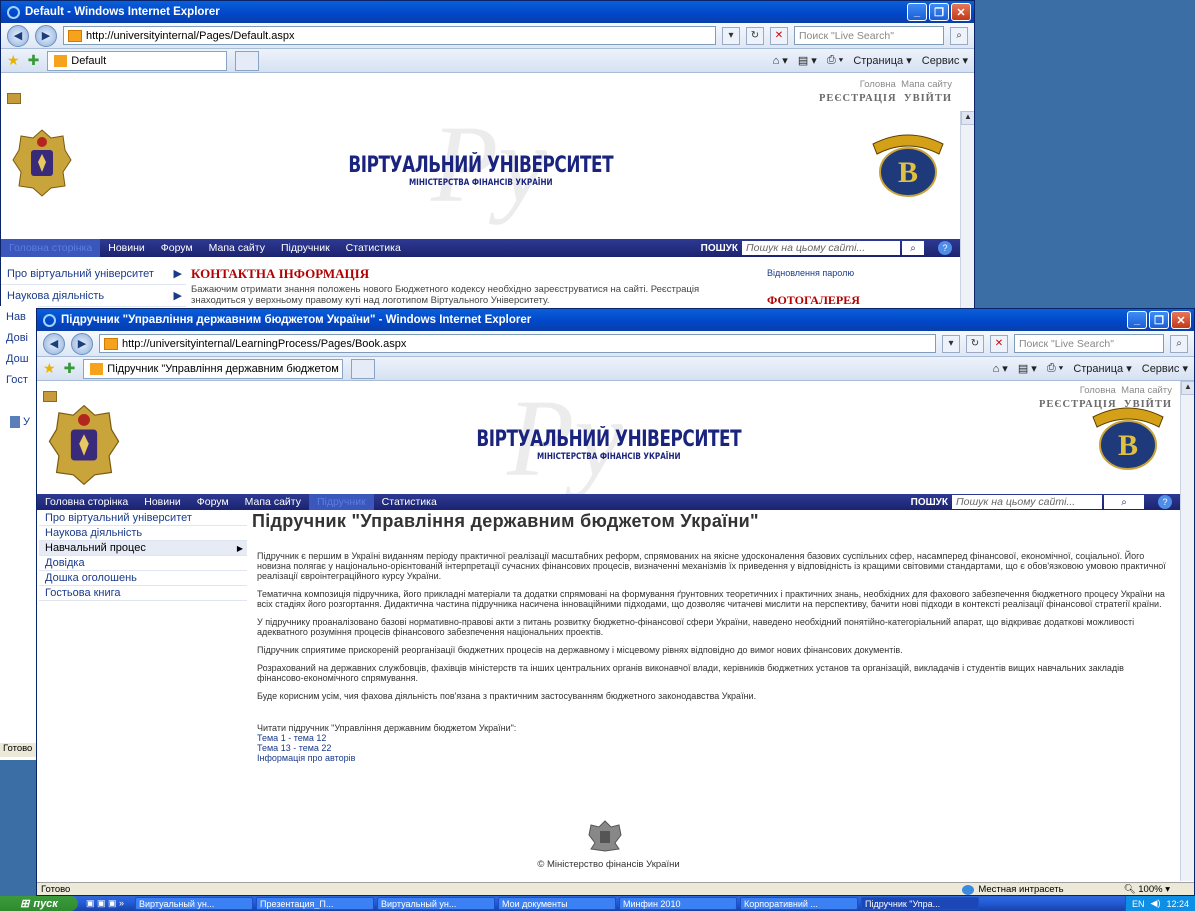  I want to click on left-item-learning: Навчальний процес ▶, so click(143, 548).